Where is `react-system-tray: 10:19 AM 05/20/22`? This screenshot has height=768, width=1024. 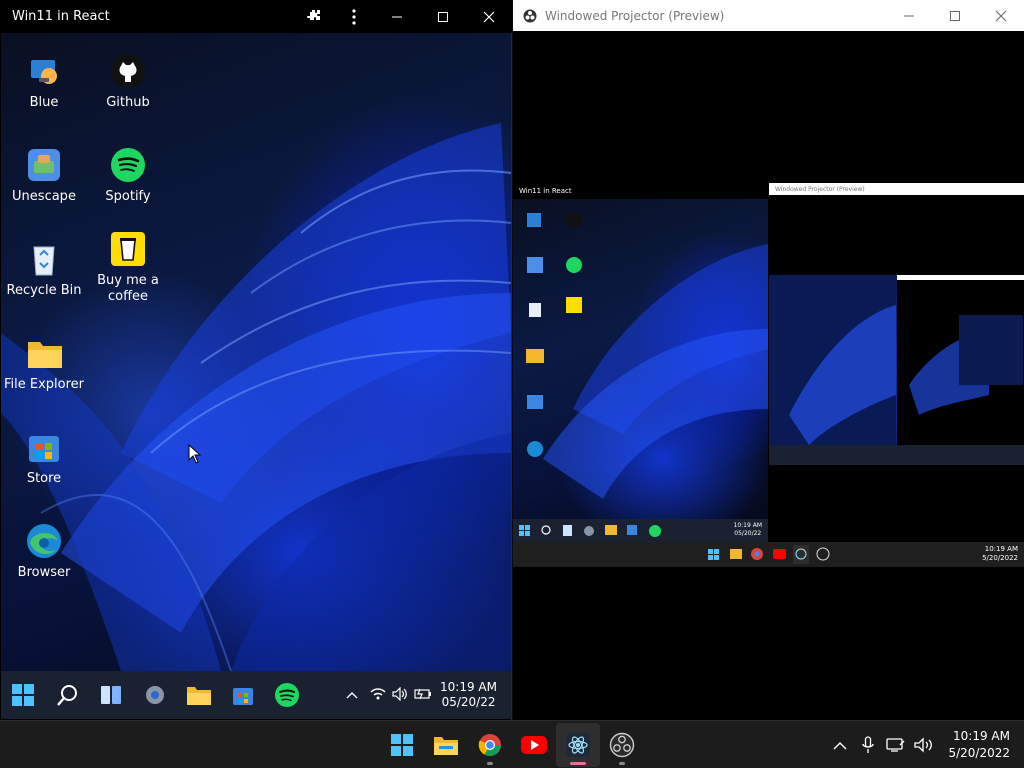
react-system-tray: 10:19 AM 05/20/22 is located at coordinates (428, 695).